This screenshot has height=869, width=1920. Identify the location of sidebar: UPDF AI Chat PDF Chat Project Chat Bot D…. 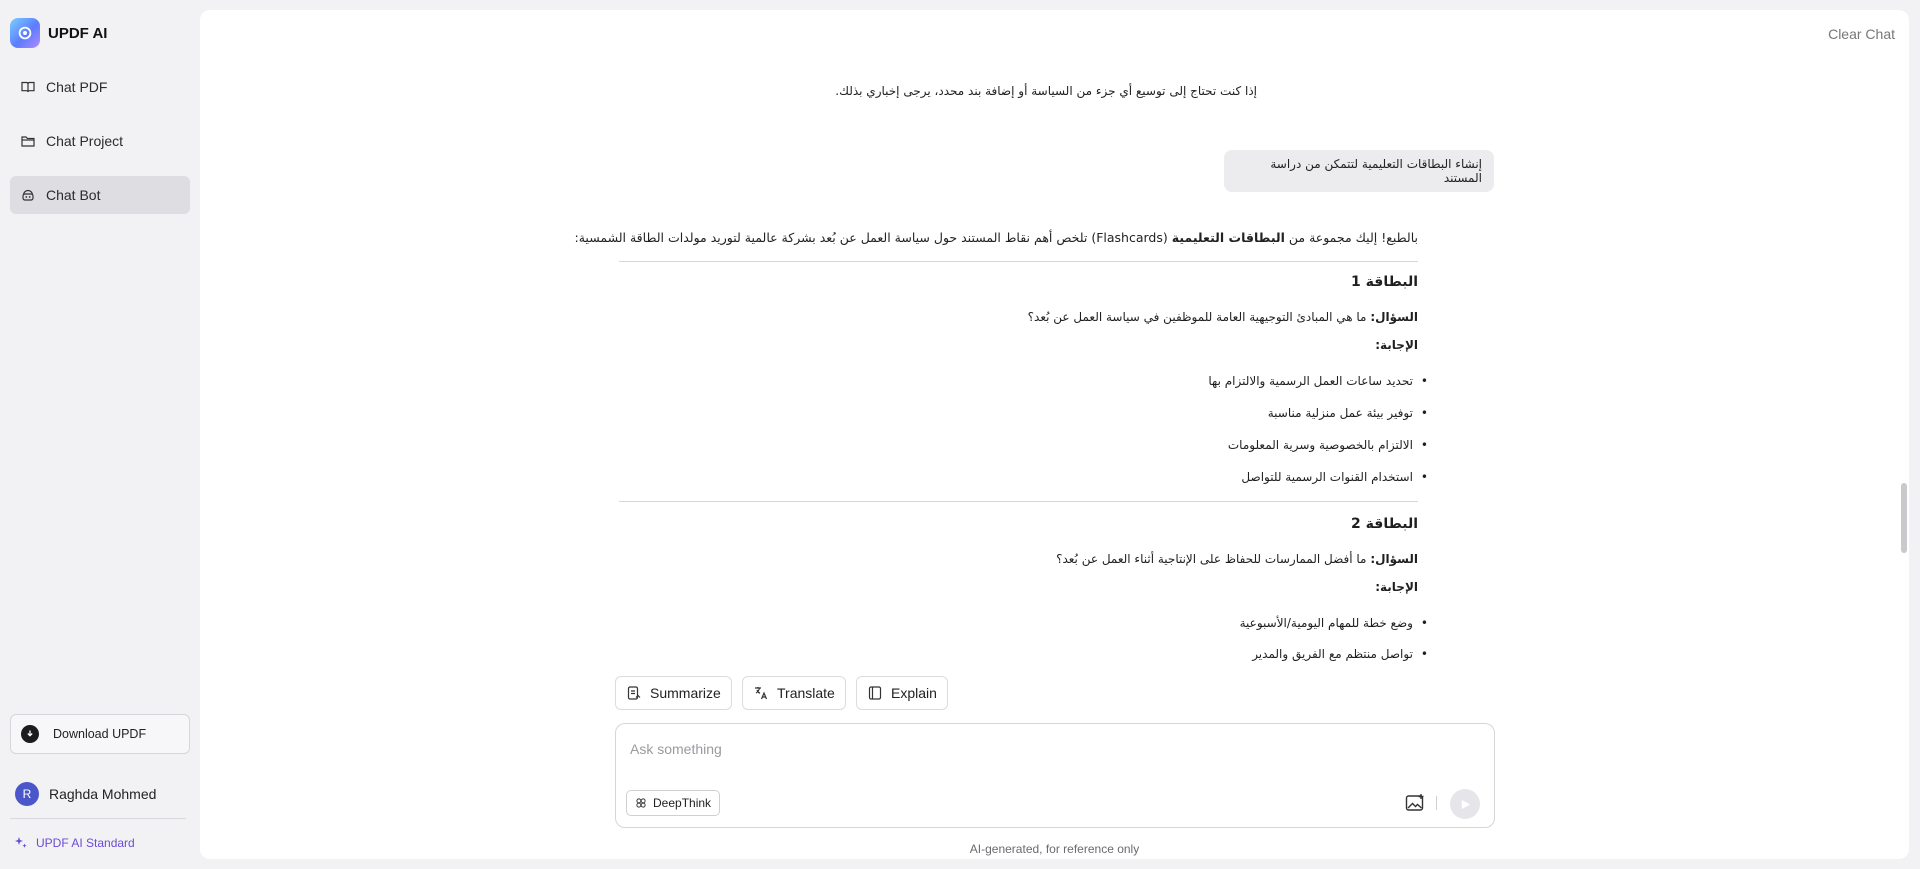
(100, 434).